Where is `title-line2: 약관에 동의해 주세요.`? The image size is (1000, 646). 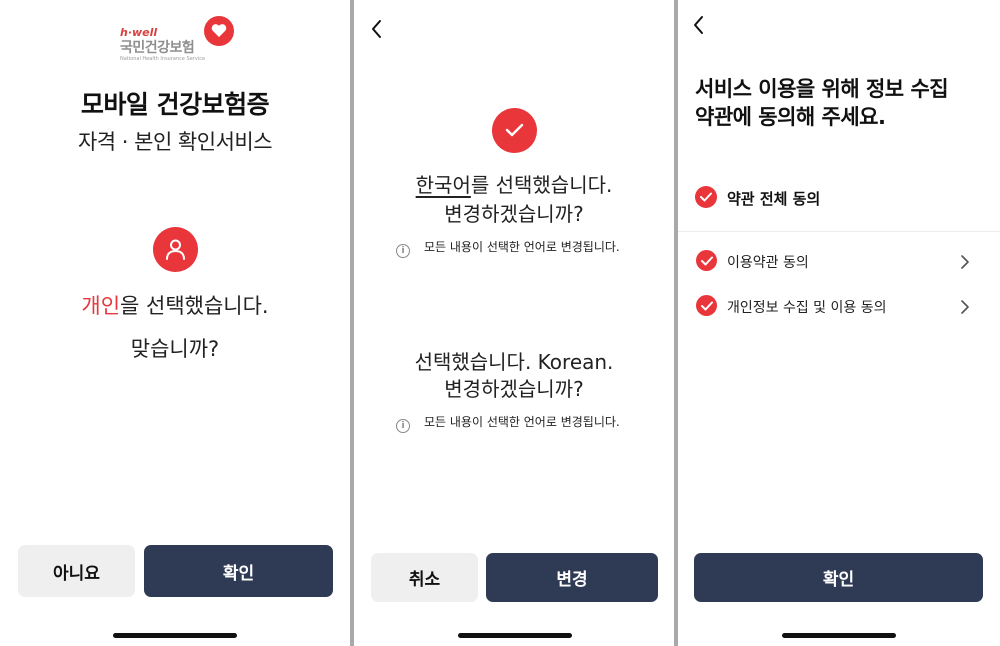 title-line2: 약관에 동의해 주세요. is located at coordinates (790, 117).